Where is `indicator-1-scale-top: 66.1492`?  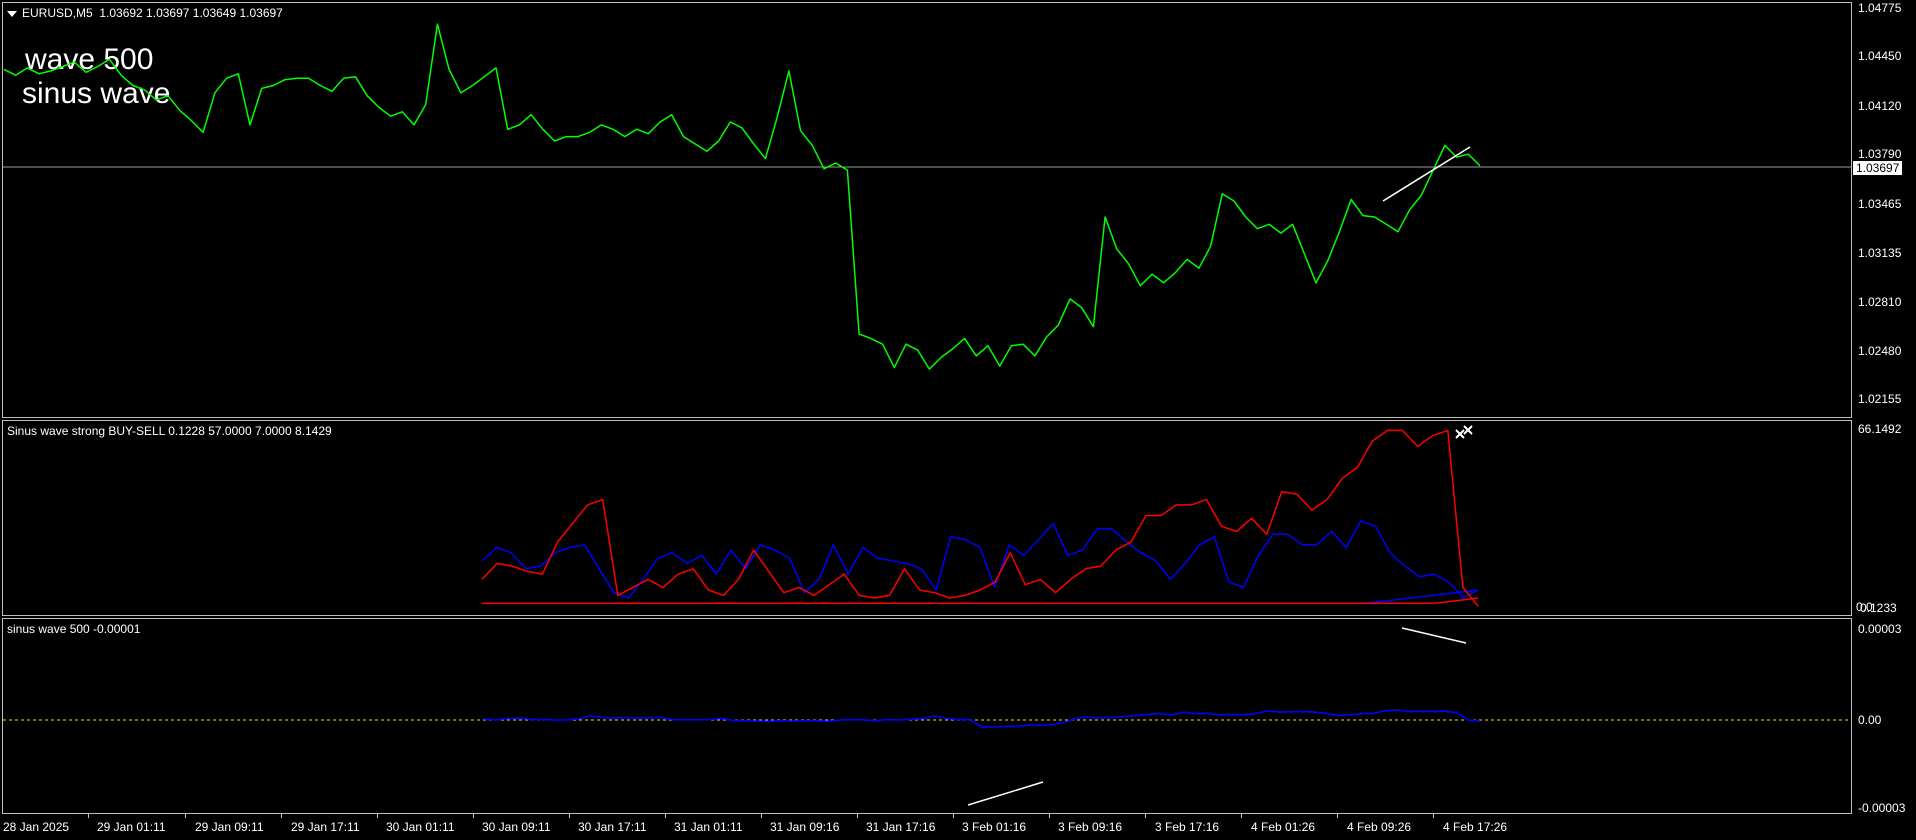 indicator-1-scale-top: 66.1492 is located at coordinates (1880, 429).